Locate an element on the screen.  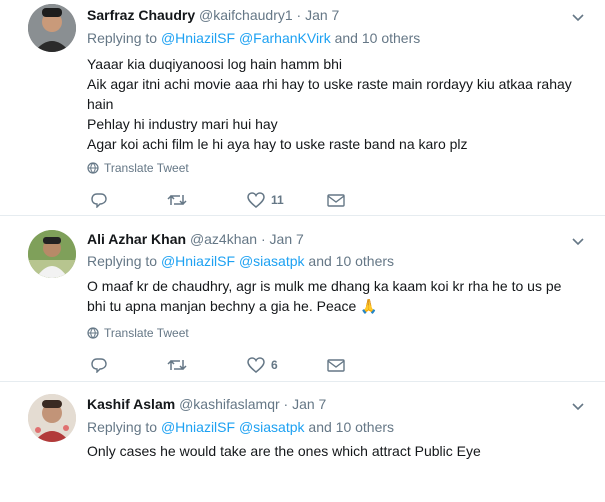
tweet-header: Kashif Aslam @kashifaslamqr · Jan 7 is located at coordinates (206, 404).